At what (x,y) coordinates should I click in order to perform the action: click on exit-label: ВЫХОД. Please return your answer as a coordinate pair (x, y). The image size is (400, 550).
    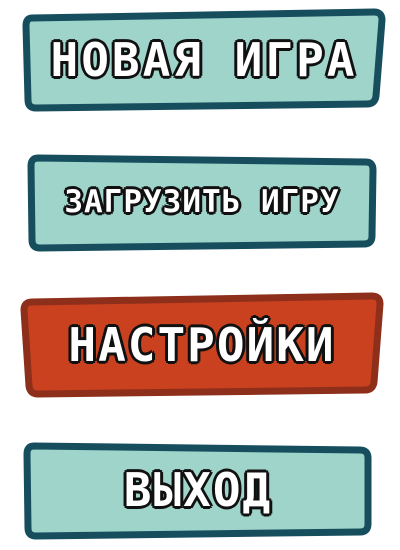
    Looking at the image, I should click on (198, 490).